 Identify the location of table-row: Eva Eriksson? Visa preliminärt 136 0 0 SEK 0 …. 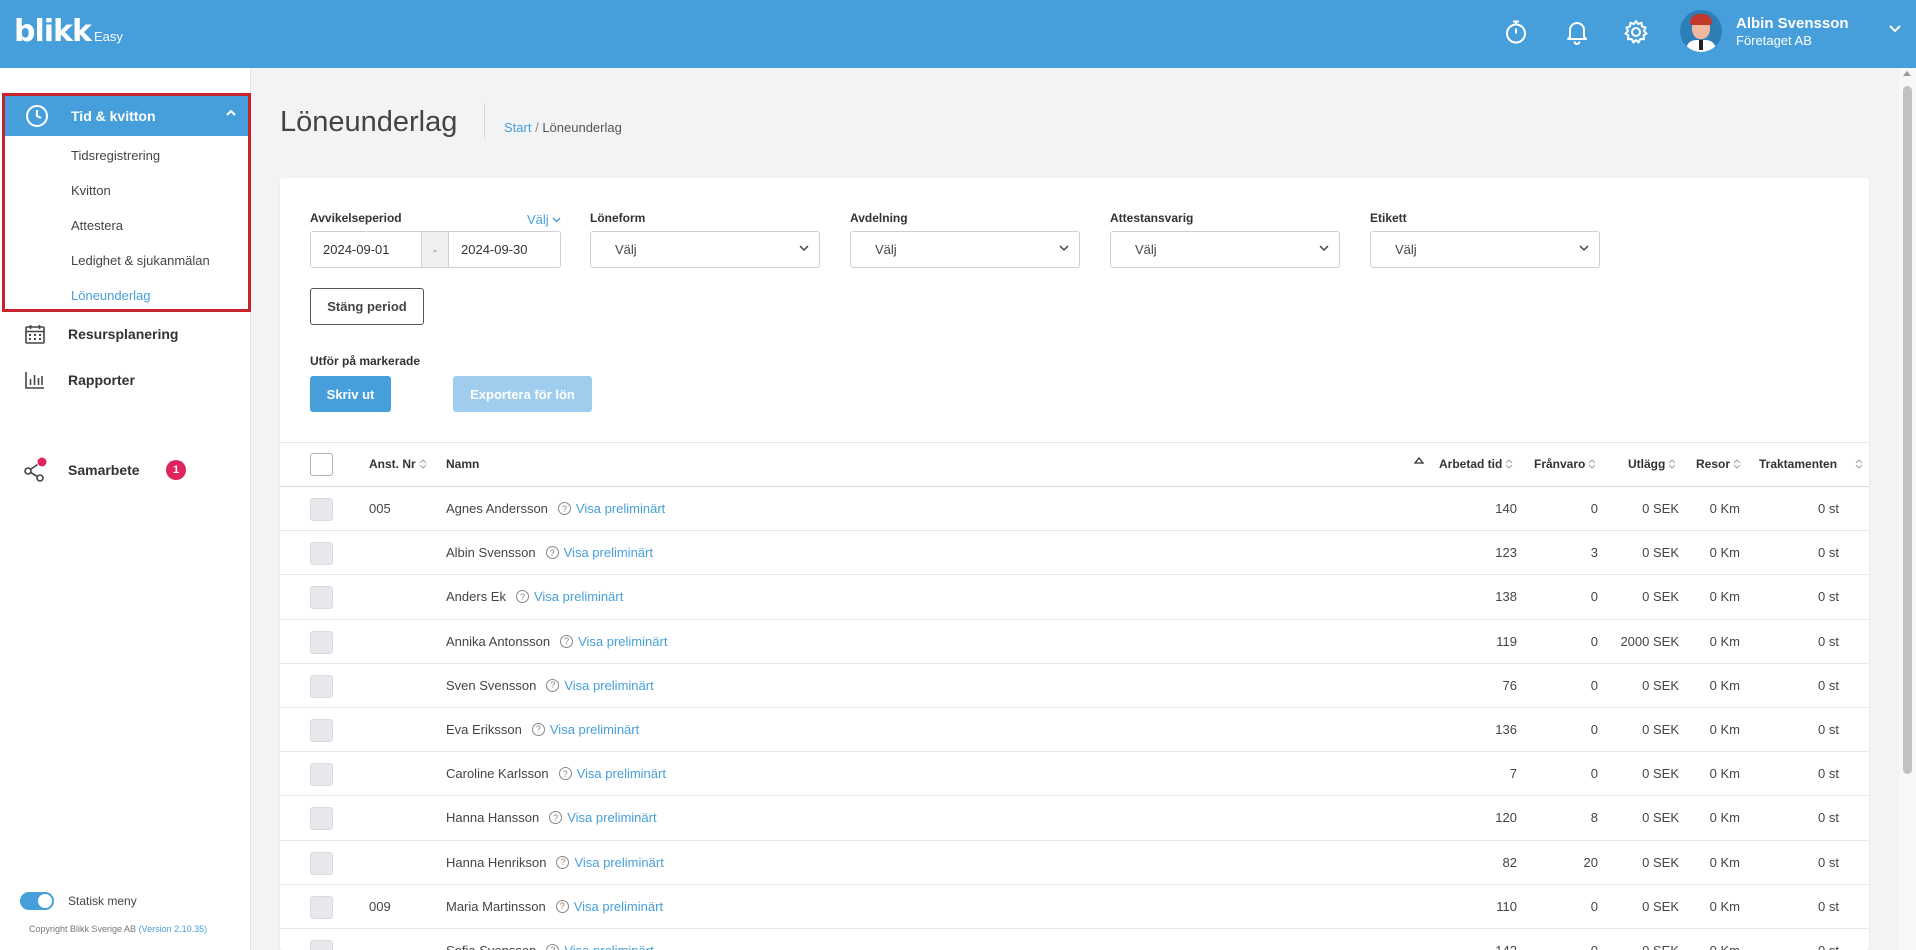
(1074, 730).